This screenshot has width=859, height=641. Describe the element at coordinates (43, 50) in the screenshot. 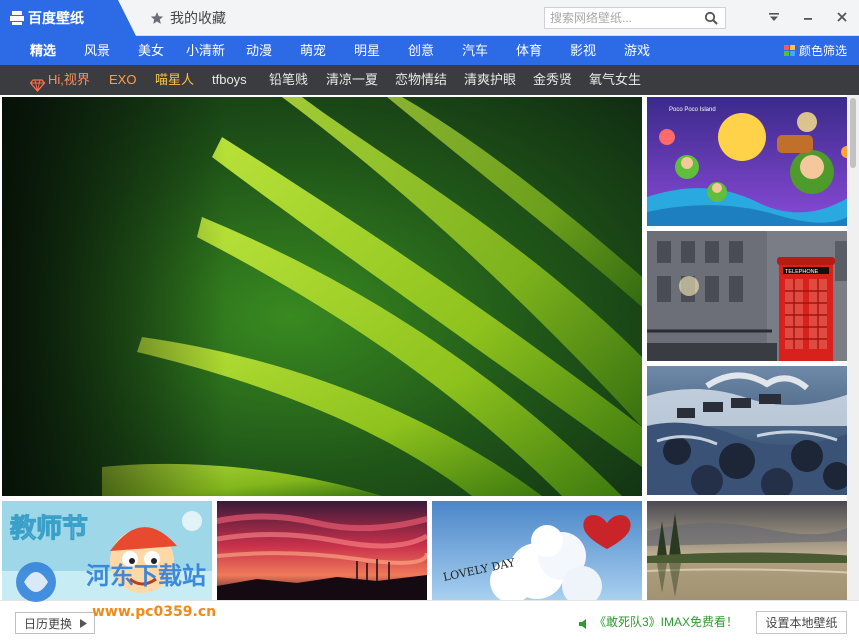

I see `nav-item-featured: 精选` at that location.